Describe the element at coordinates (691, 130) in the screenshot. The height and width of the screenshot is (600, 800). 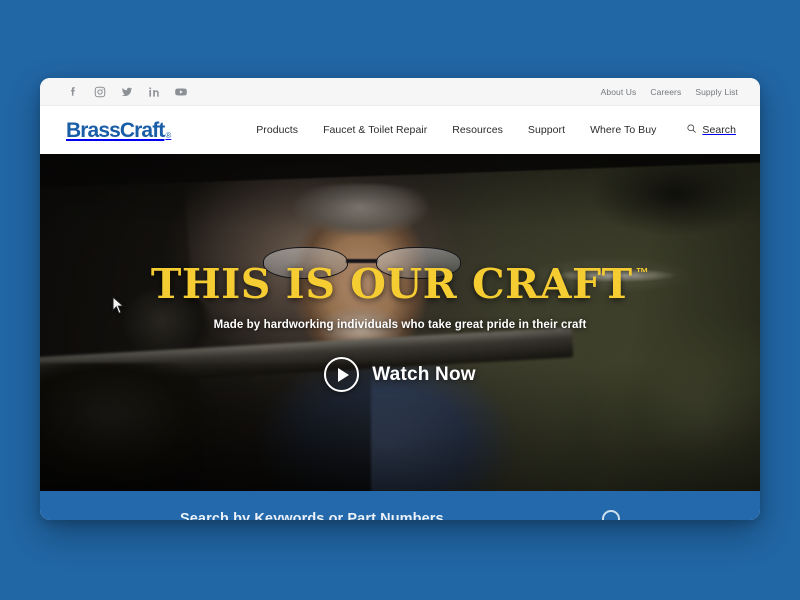
I see `search-icon` at that location.